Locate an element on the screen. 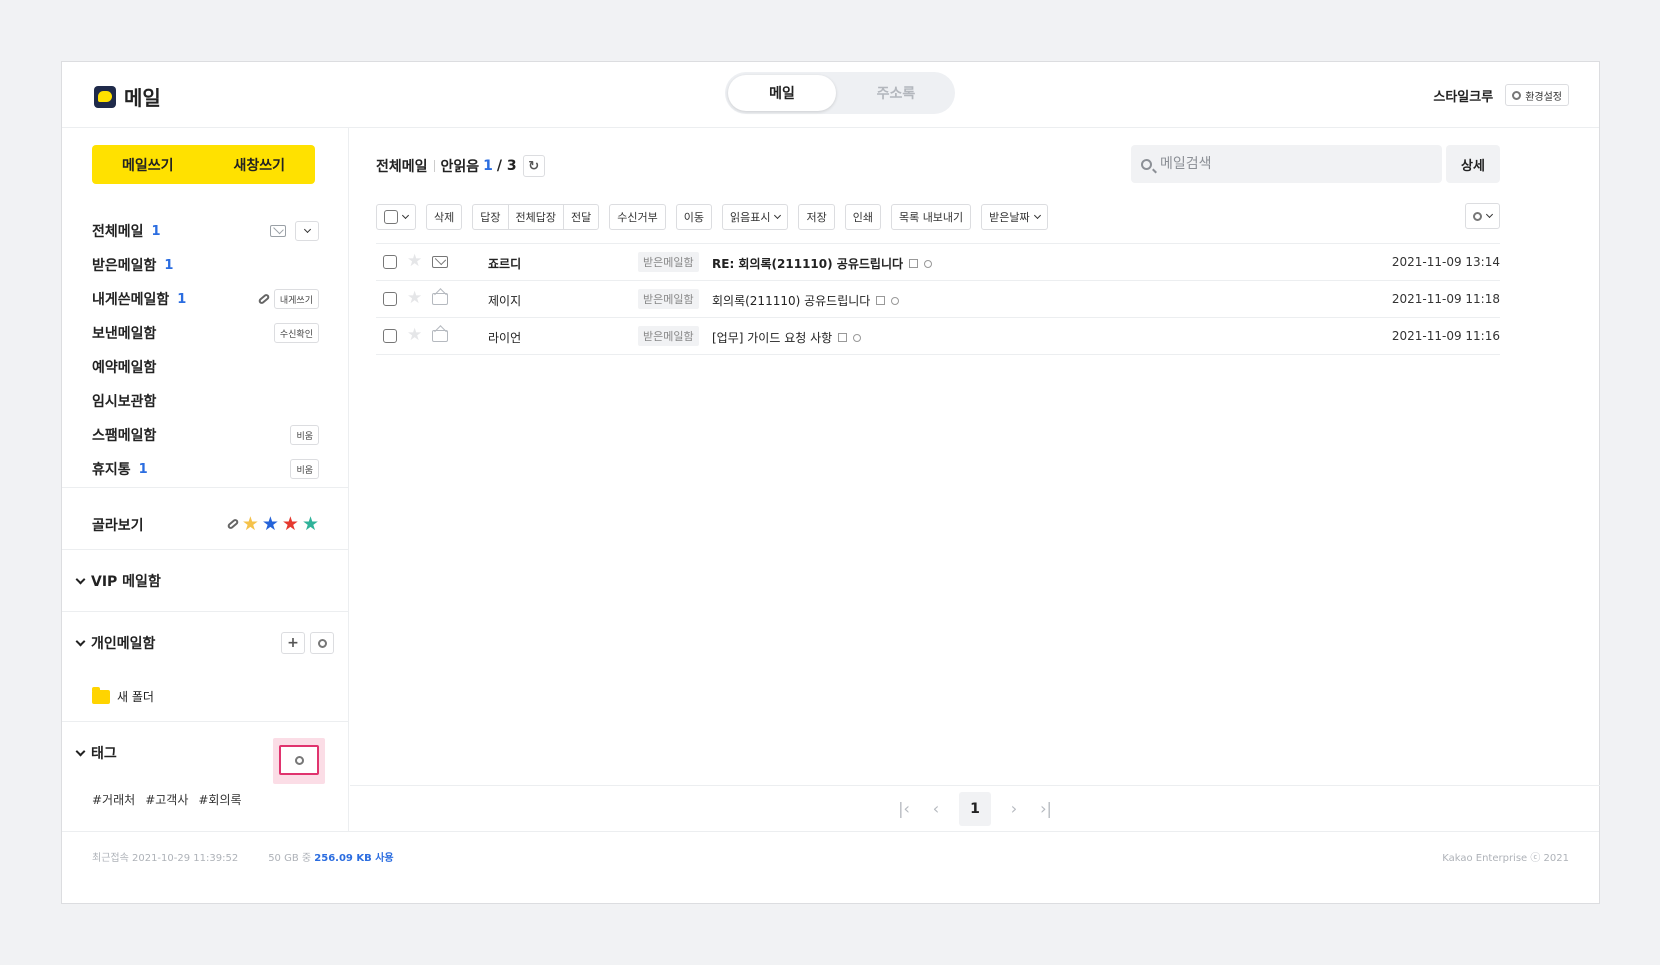 This screenshot has height=965, width=1660. mark-read-dropdown: 읽음표시 is located at coordinates (755, 217).